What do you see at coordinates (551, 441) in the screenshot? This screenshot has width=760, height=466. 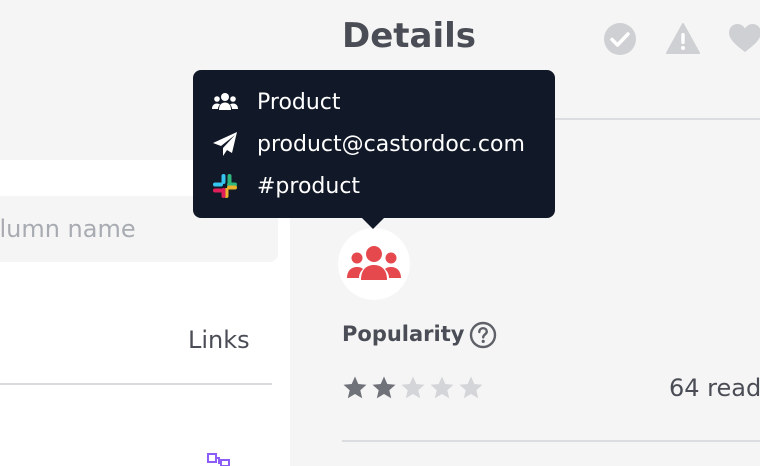 I see `section-divider` at bounding box center [551, 441].